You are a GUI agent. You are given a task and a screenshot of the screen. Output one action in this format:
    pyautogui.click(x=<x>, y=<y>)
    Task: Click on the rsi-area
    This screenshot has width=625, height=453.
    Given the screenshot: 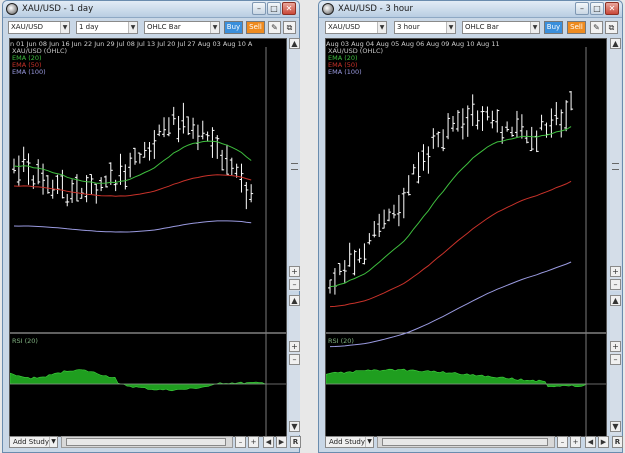 What is the action you would take?
    pyautogui.click(x=138, y=380)
    